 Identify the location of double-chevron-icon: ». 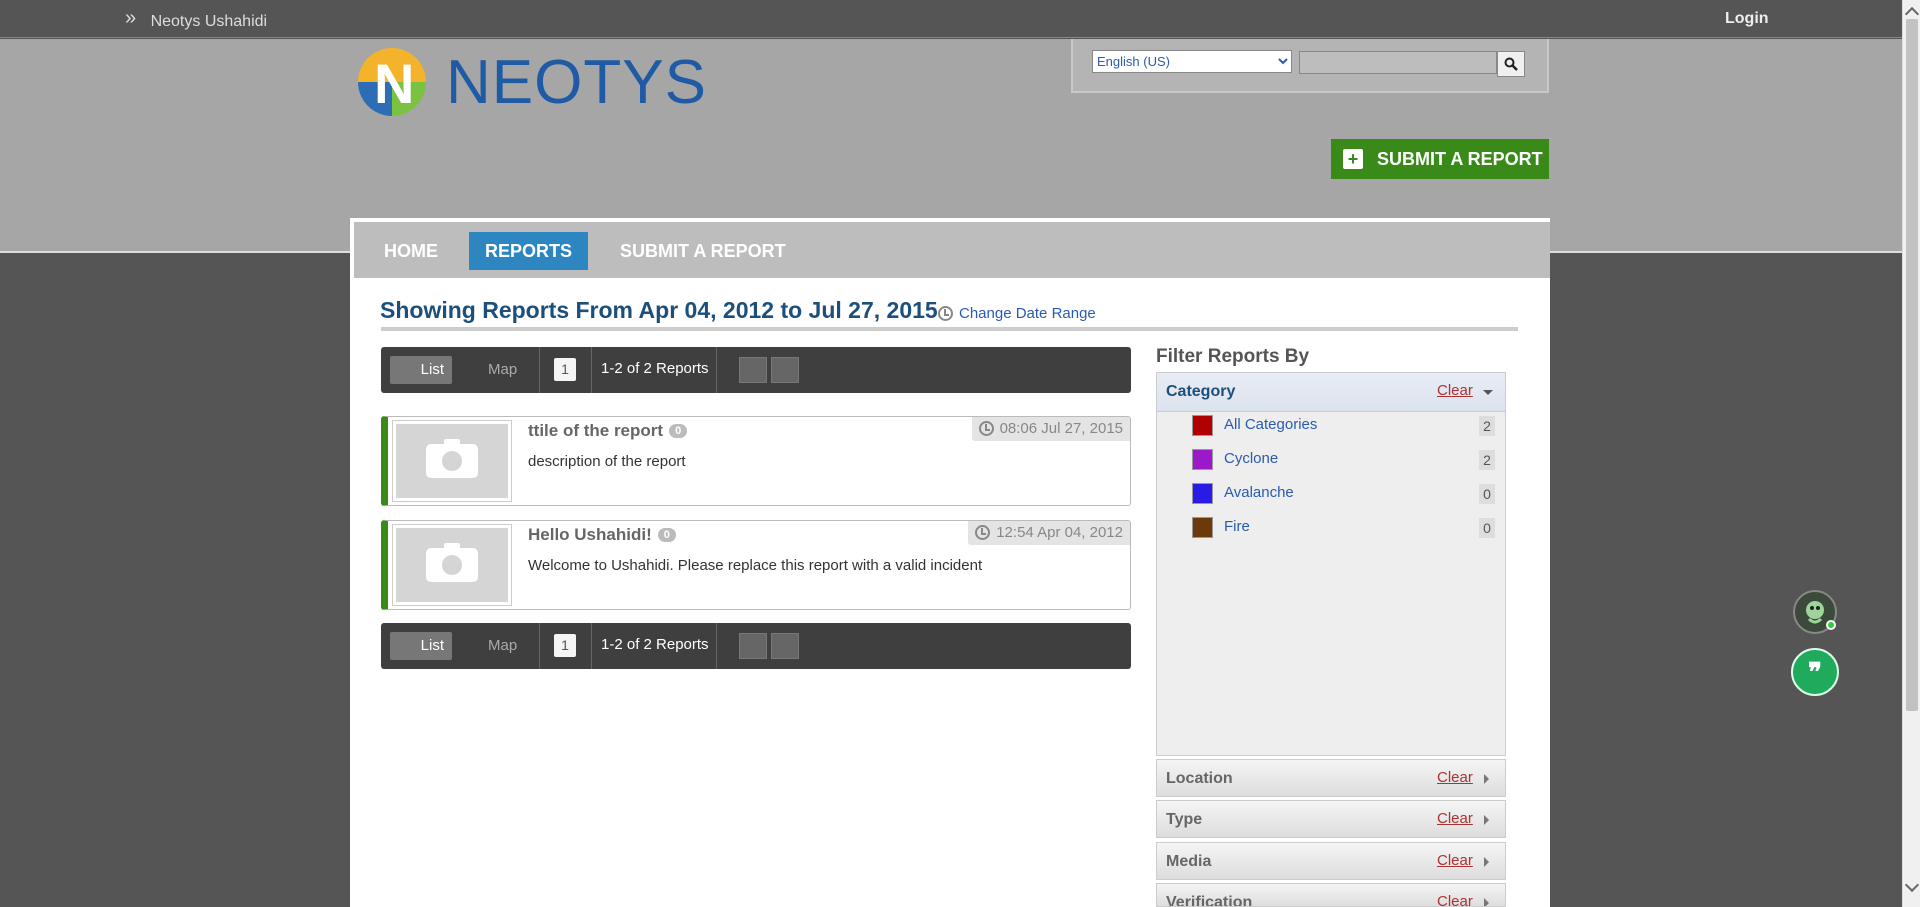
(131, 18).